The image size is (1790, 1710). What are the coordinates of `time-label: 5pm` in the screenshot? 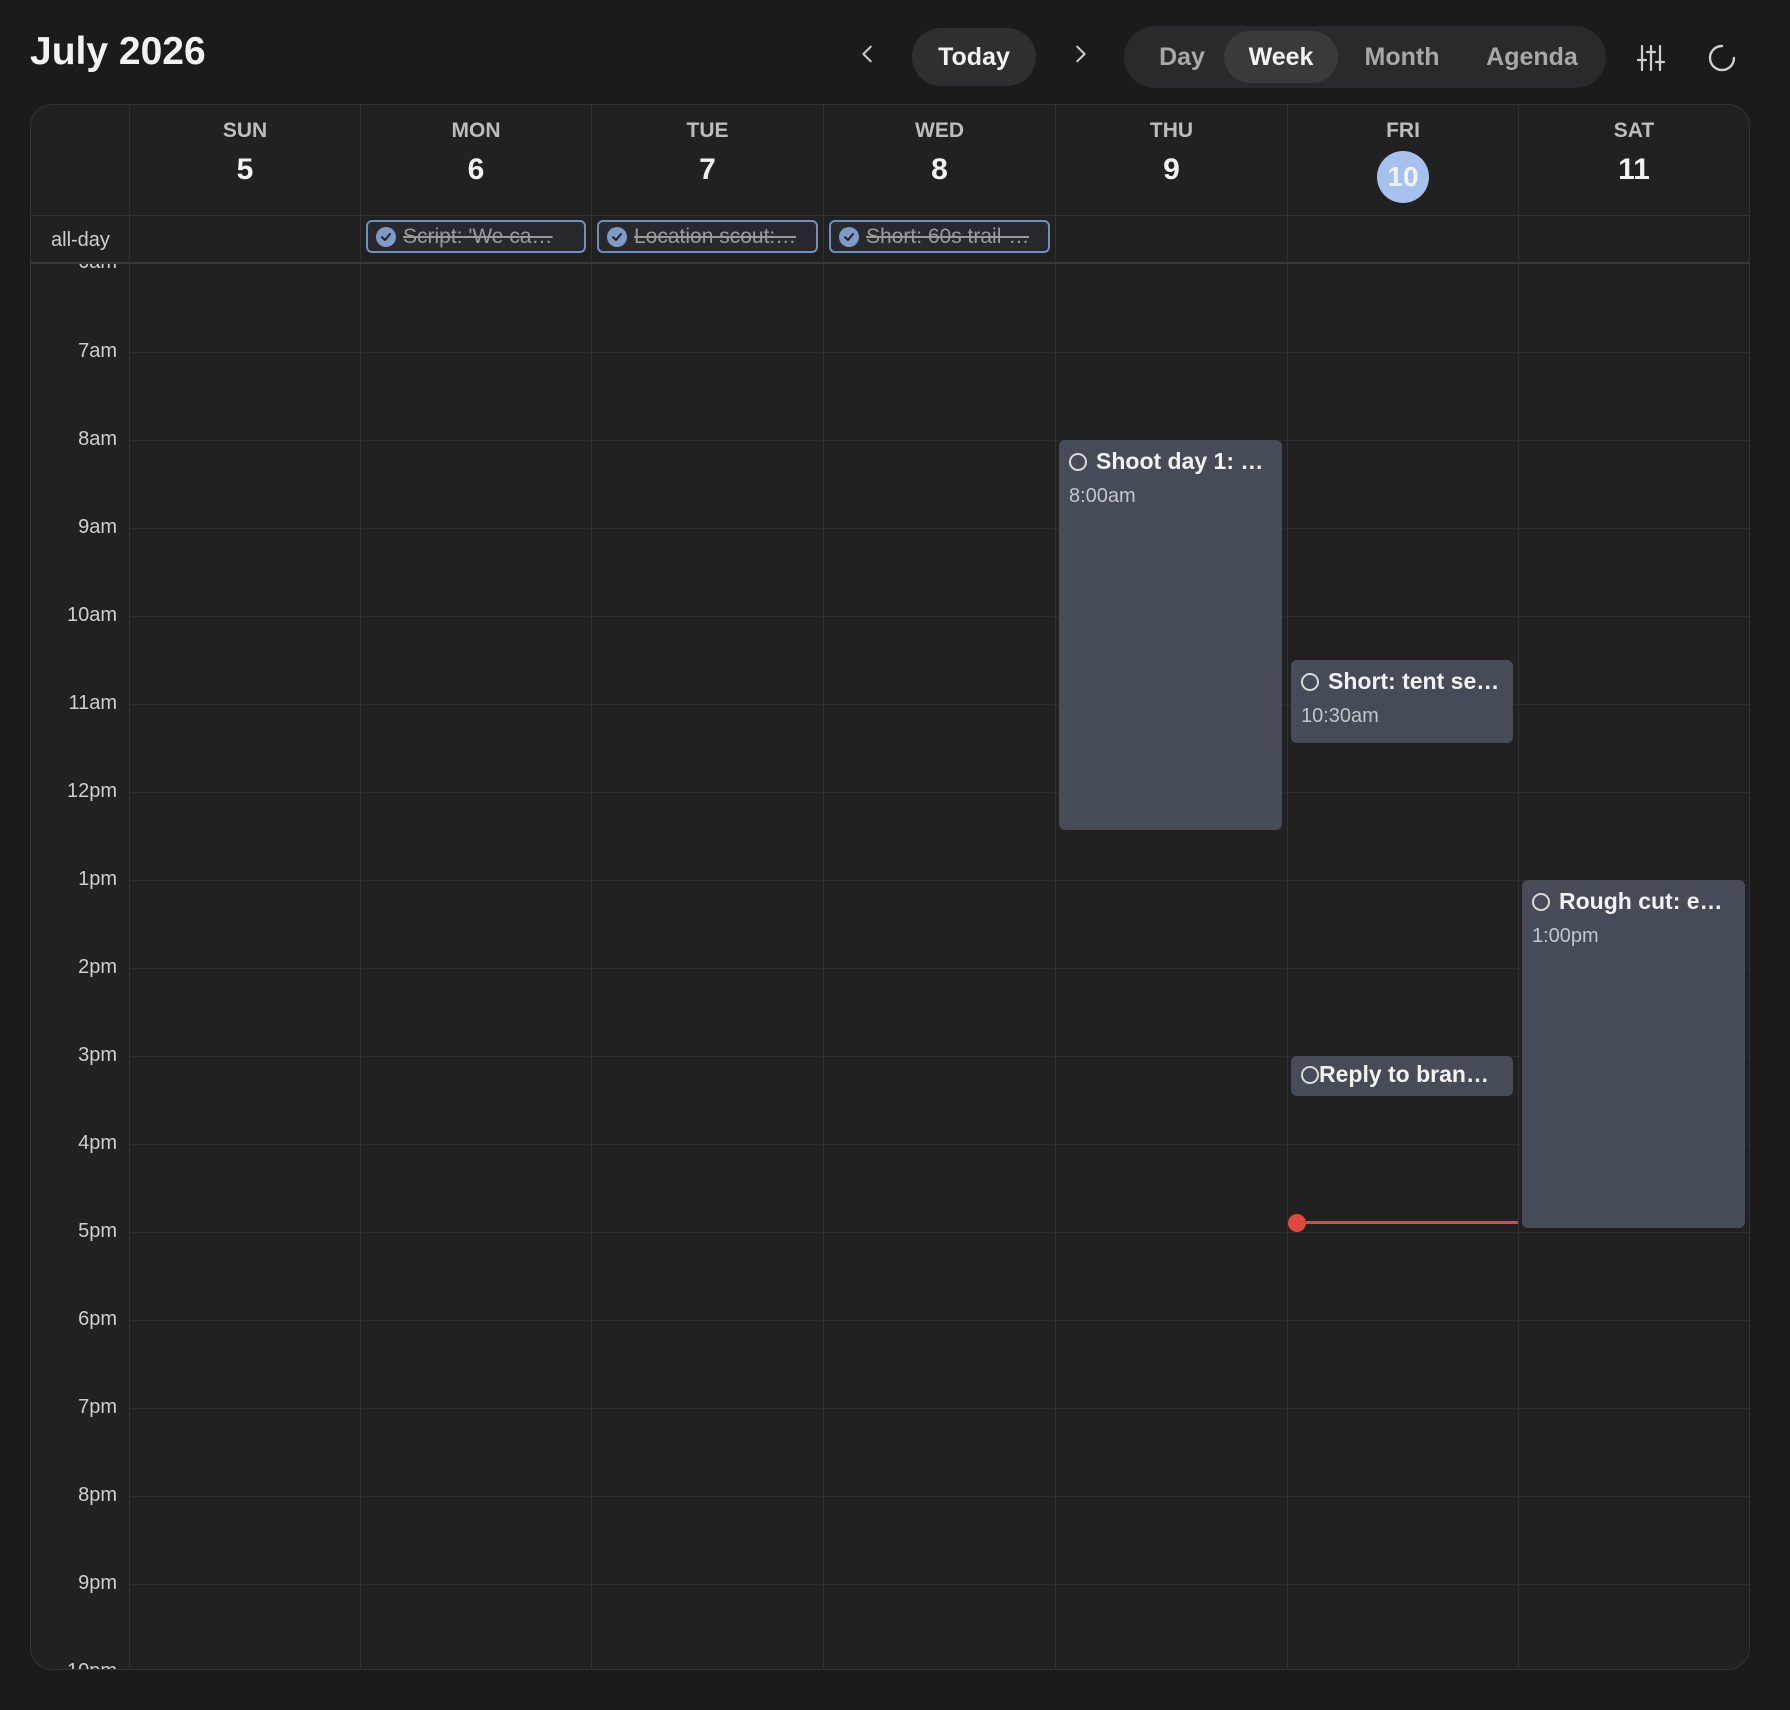 It's located at (97, 1231).